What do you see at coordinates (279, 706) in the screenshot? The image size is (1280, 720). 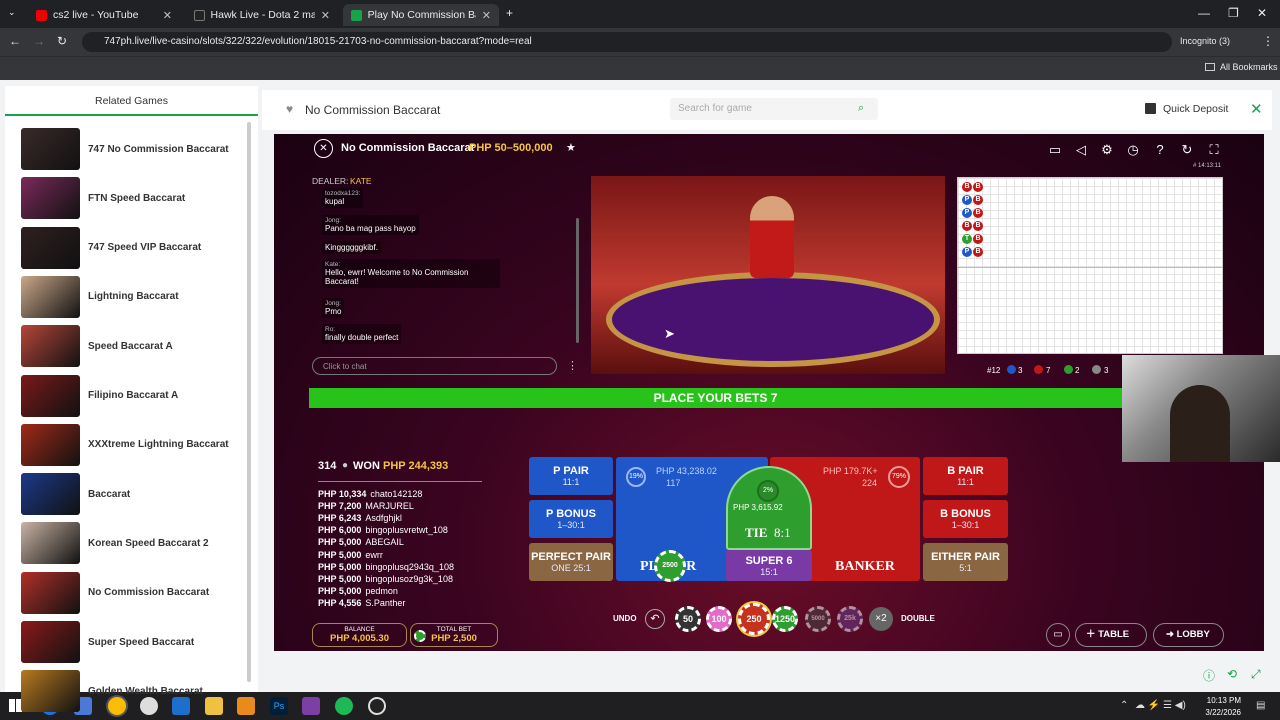 I see `photoshop-icon: Ps` at bounding box center [279, 706].